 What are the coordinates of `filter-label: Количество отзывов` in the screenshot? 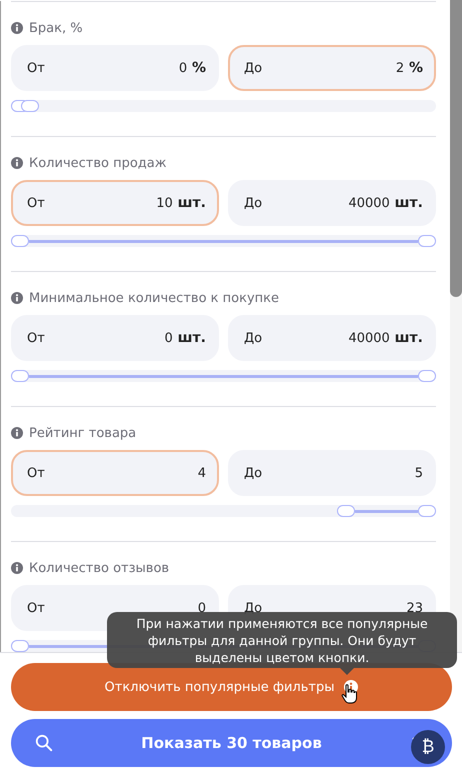 It's located at (99, 568).